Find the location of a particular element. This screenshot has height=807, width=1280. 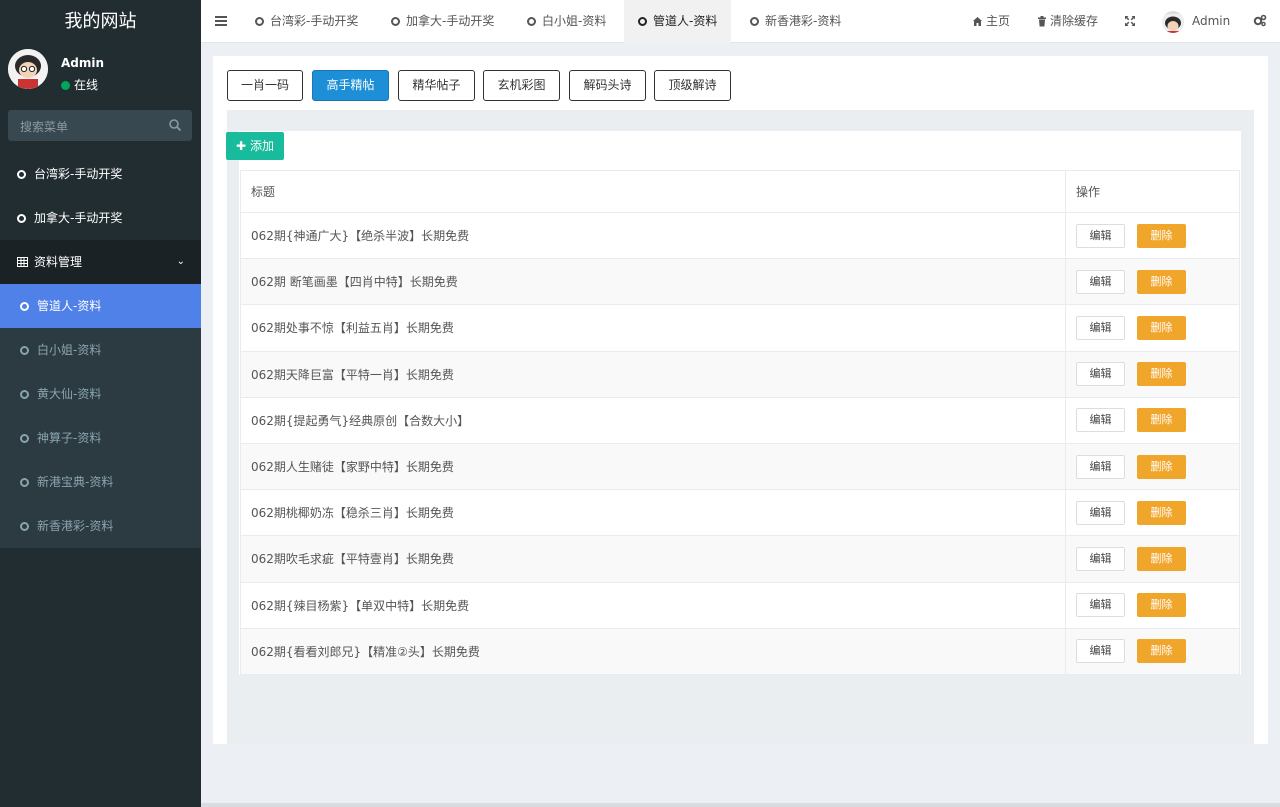

row-title: 062期吹毛求疵【平特壹肖】长期免费 is located at coordinates (653, 559).